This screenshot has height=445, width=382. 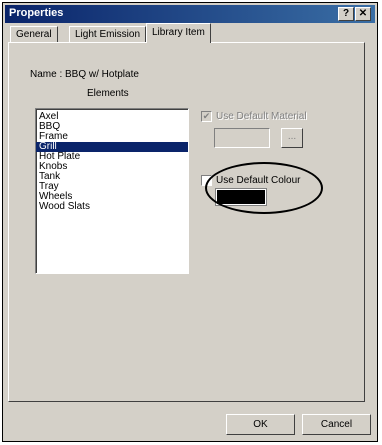 I want to click on tab-general: General, so click(x=34, y=34).